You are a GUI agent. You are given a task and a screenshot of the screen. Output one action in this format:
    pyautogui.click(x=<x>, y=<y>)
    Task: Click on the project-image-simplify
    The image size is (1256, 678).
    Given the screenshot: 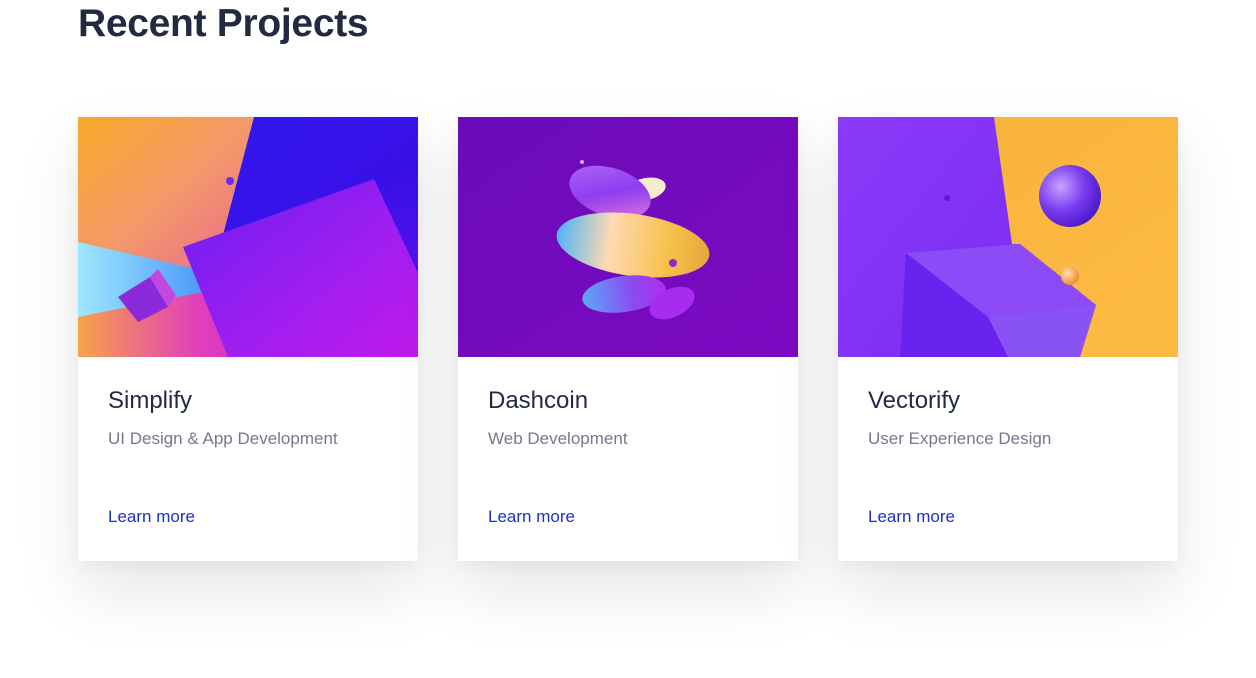 What is the action you would take?
    pyautogui.click(x=248, y=237)
    